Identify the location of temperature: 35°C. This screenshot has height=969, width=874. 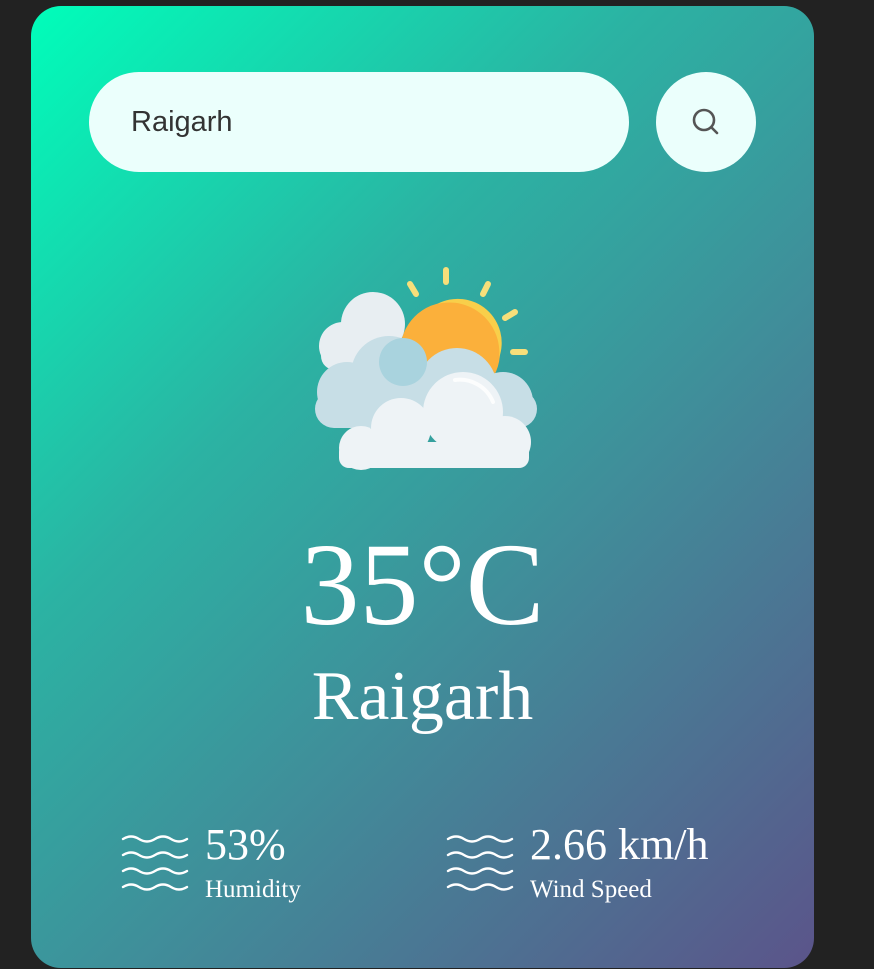
(422, 584).